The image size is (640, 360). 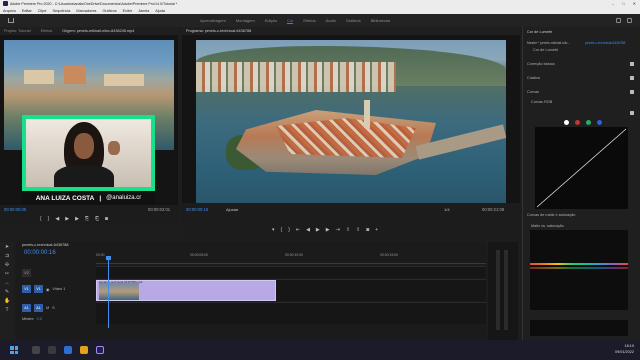 I want to click on timeline-timecode: 00:00:00:16, so click(x=40, y=253).